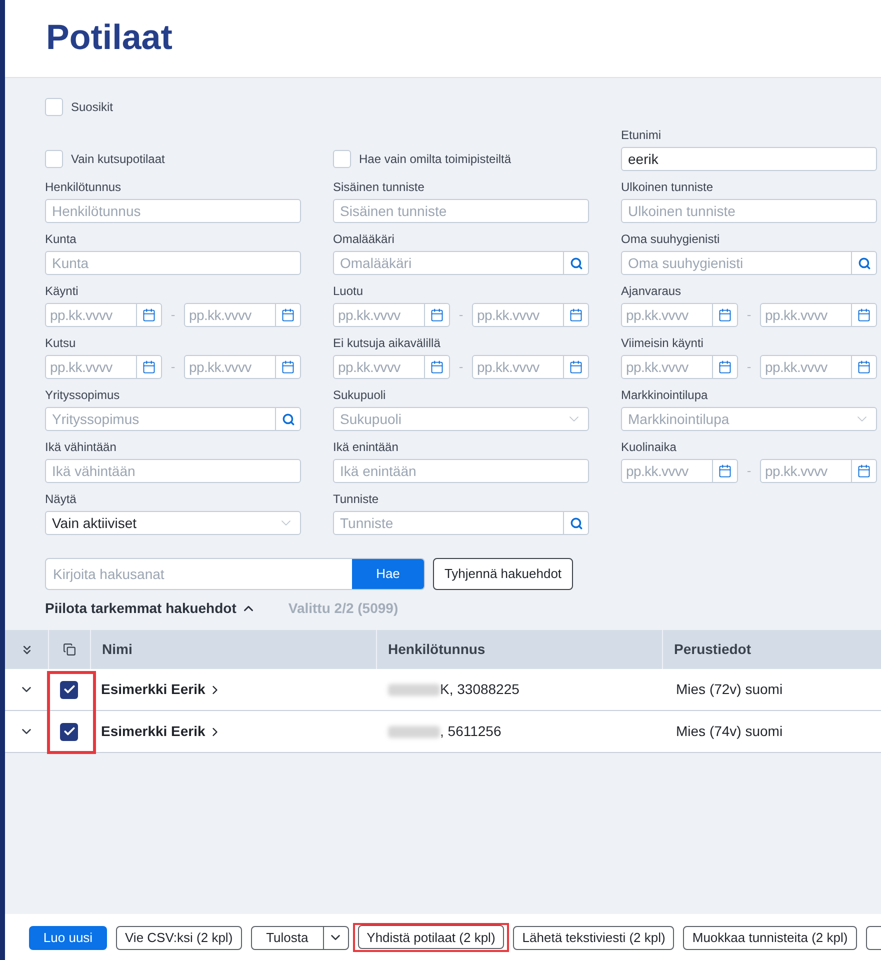 This screenshot has height=960, width=881. What do you see at coordinates (437, 649) in the screenshot?
I see `column-header: Henkilötunnus` at bounding box center [437, 649].